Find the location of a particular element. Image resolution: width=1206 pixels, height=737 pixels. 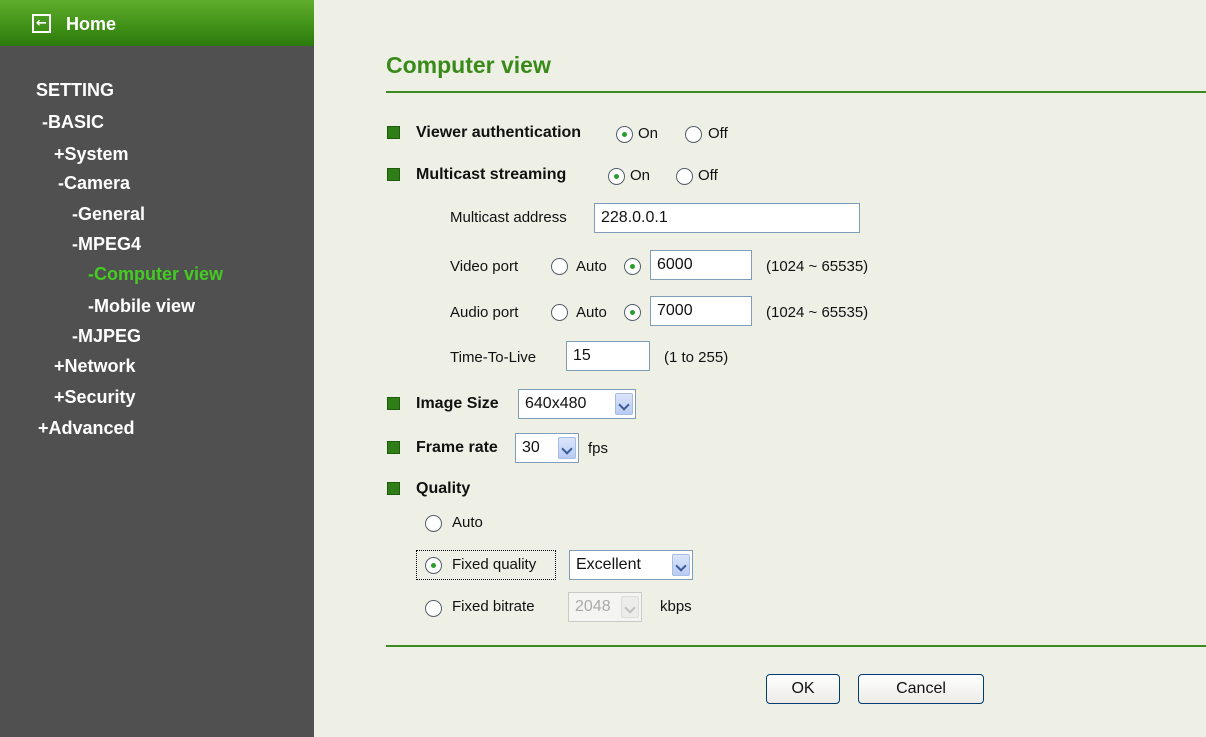

sidebar-item-system: +System is located at coordinates (91, 154).